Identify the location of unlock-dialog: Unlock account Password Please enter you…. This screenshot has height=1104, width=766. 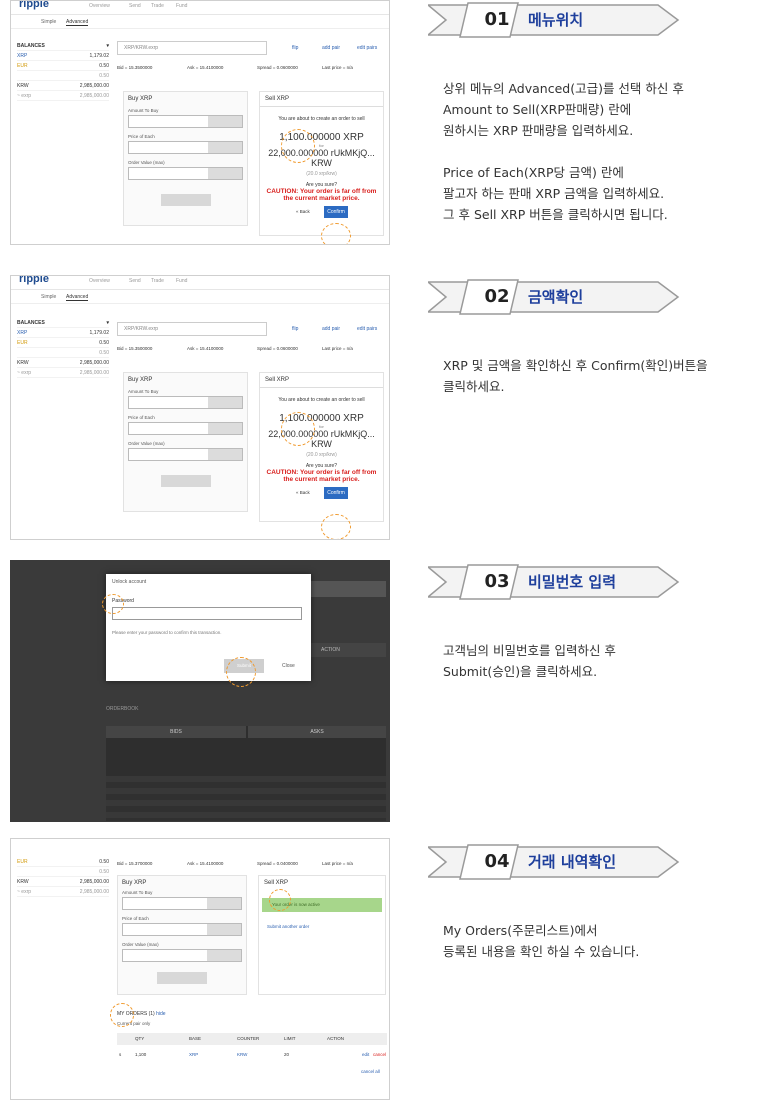
(208, 627).